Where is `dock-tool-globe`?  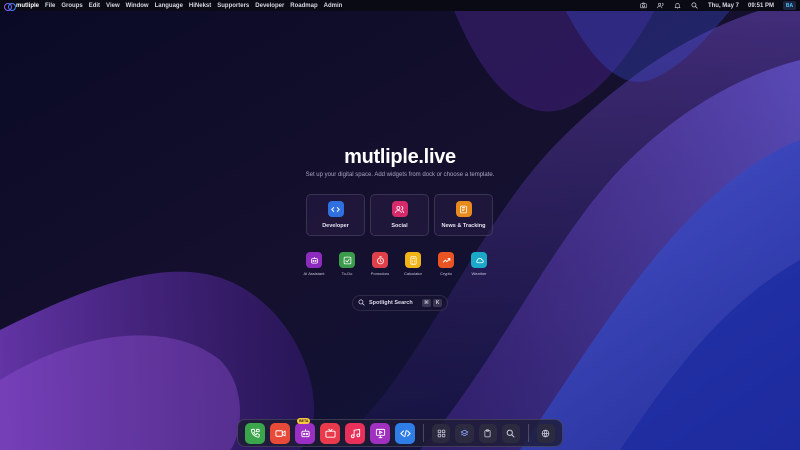
dock-tool-globe is located at coordinates (545, 433).